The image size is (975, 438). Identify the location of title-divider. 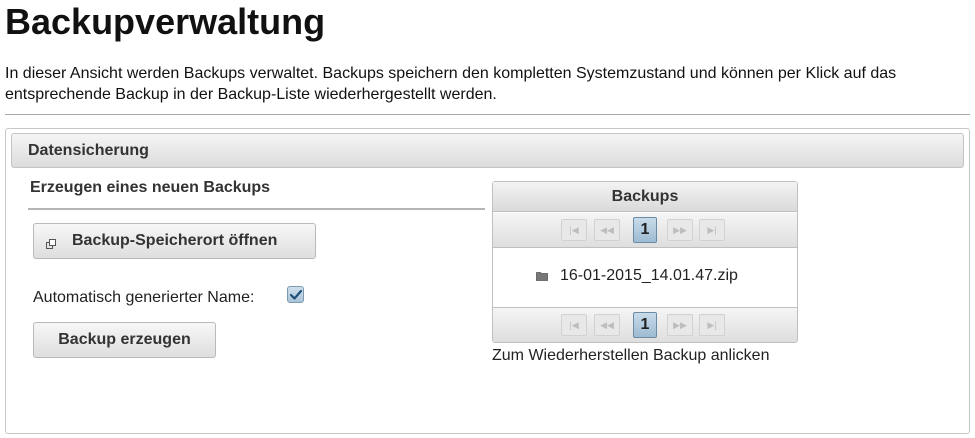
(487, 114).